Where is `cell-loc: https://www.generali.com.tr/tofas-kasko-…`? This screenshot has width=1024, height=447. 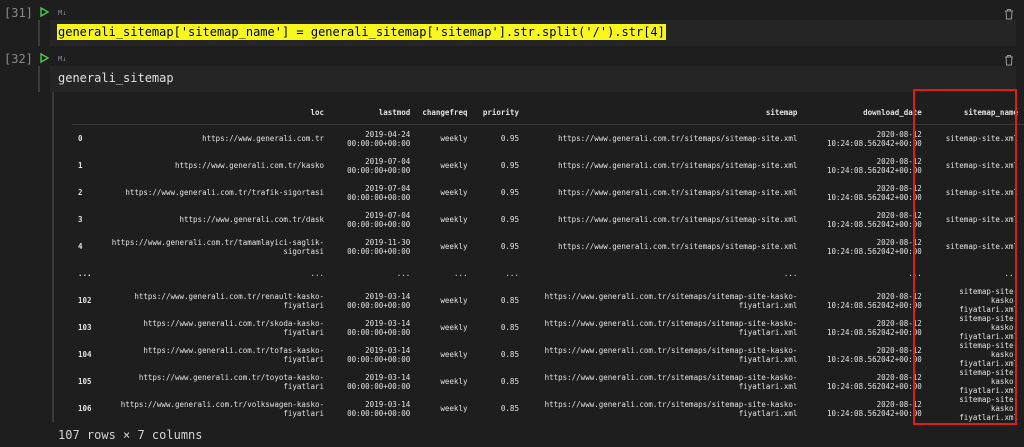
cell-loc: https://www.generali.com.tr/tofas-kasko-… is located at coordinates (233, 354).